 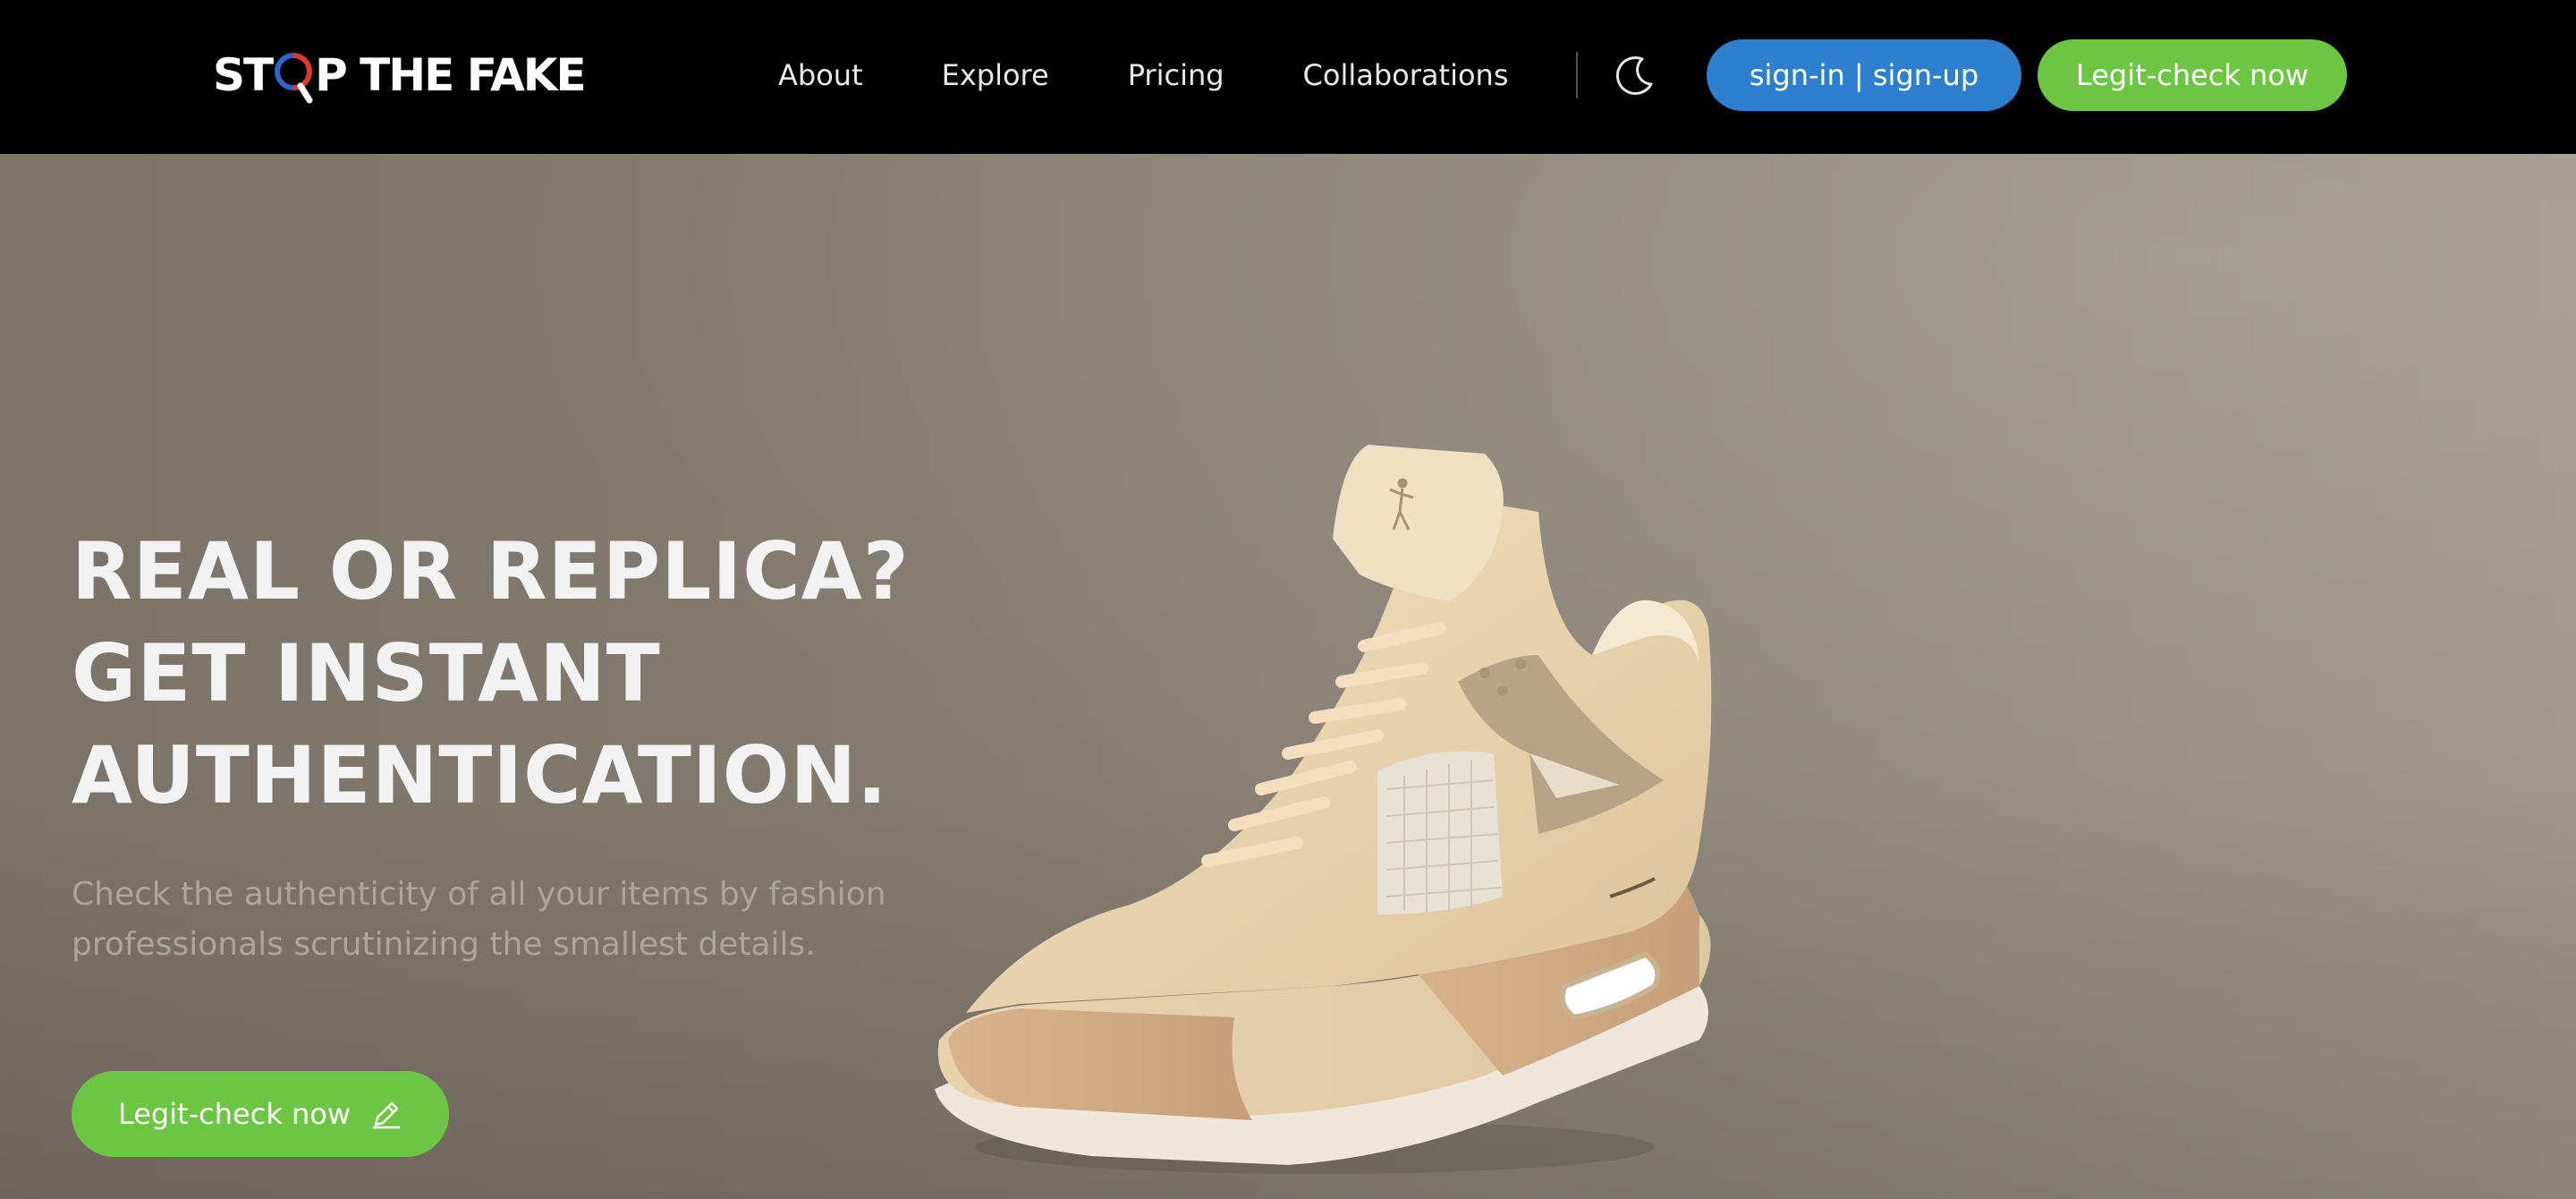 I want to click on magnifier-logo-icon, so click(x=293, y=77).